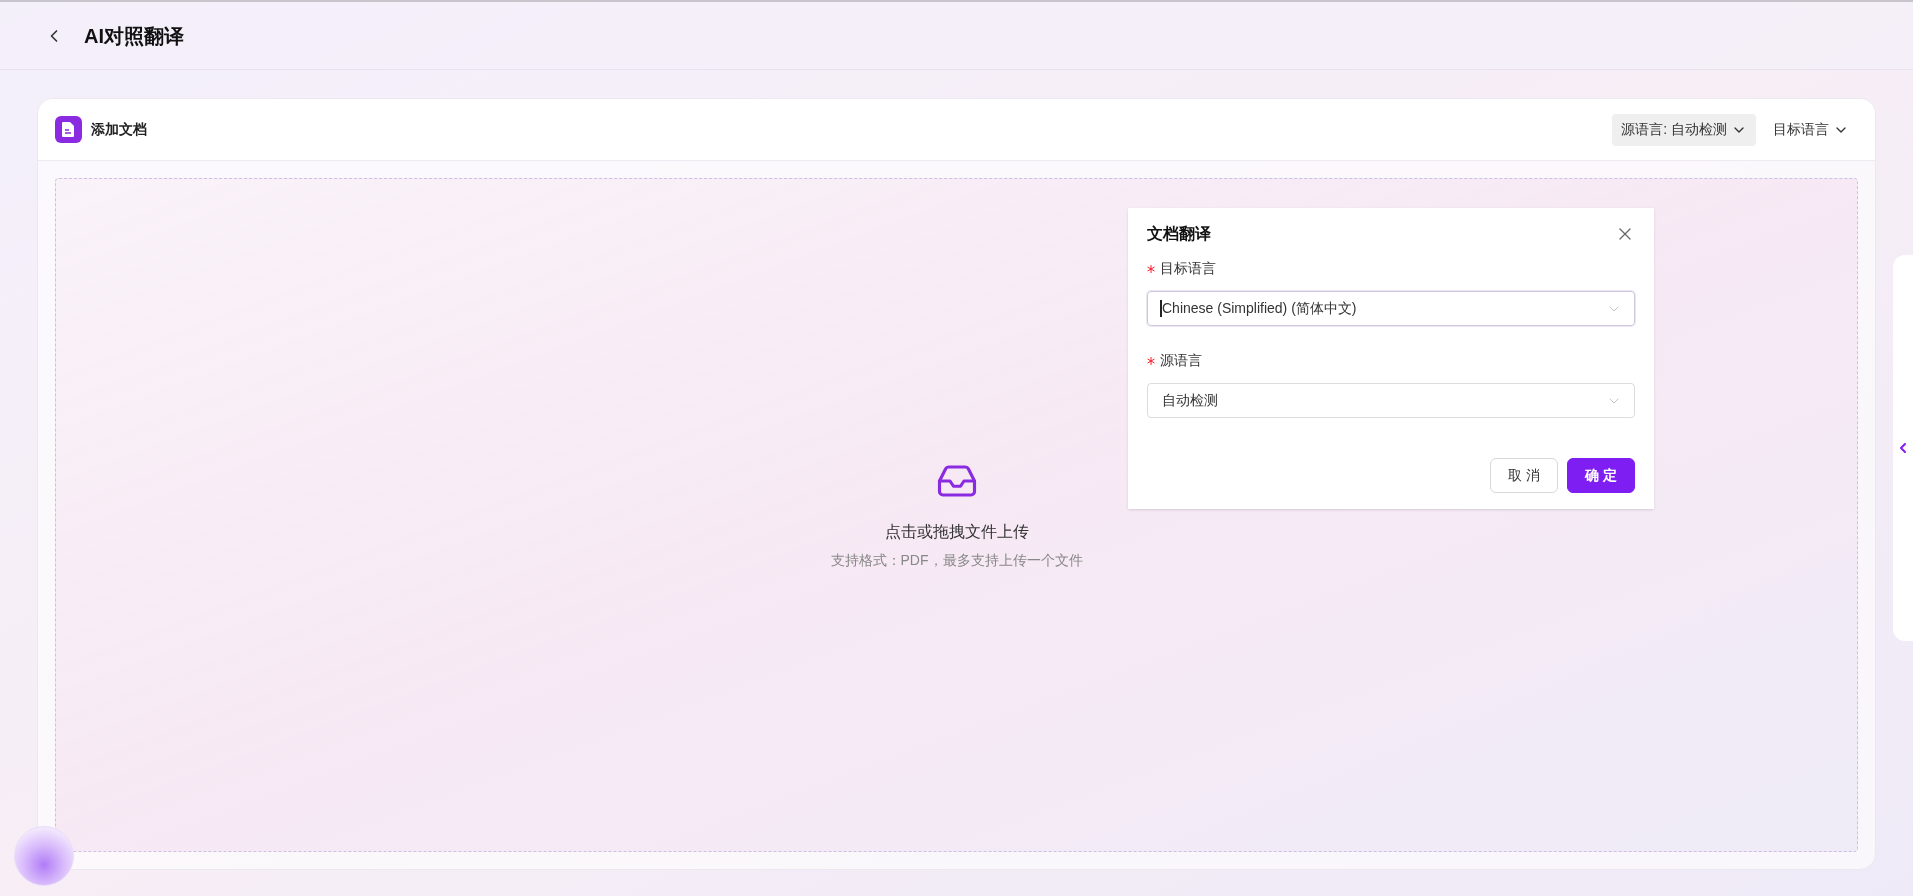 This screenshot has height=896, width=1913. Describe the element at coordinates (1601, 475) in the screenshot. I see `confirm-button: 确 定` at that location.